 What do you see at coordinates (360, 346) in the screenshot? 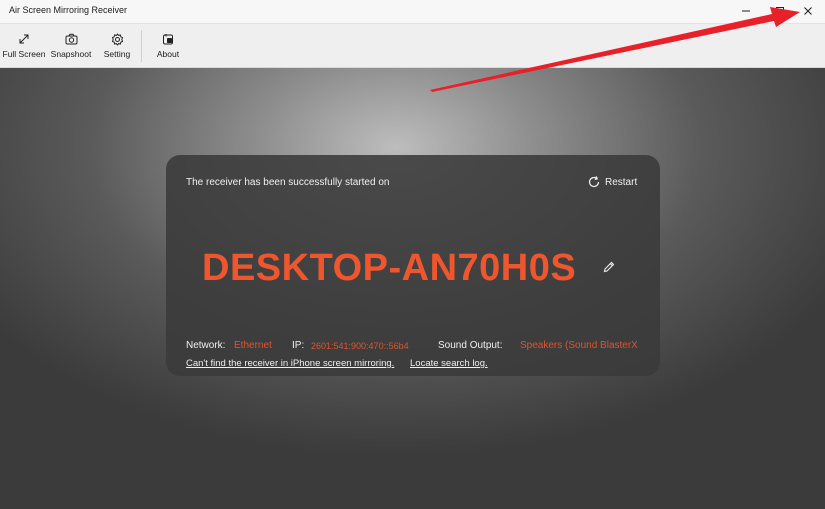
I see `ip-value: 2601:541:900:470::56b4` at bounding box center [360, 346].